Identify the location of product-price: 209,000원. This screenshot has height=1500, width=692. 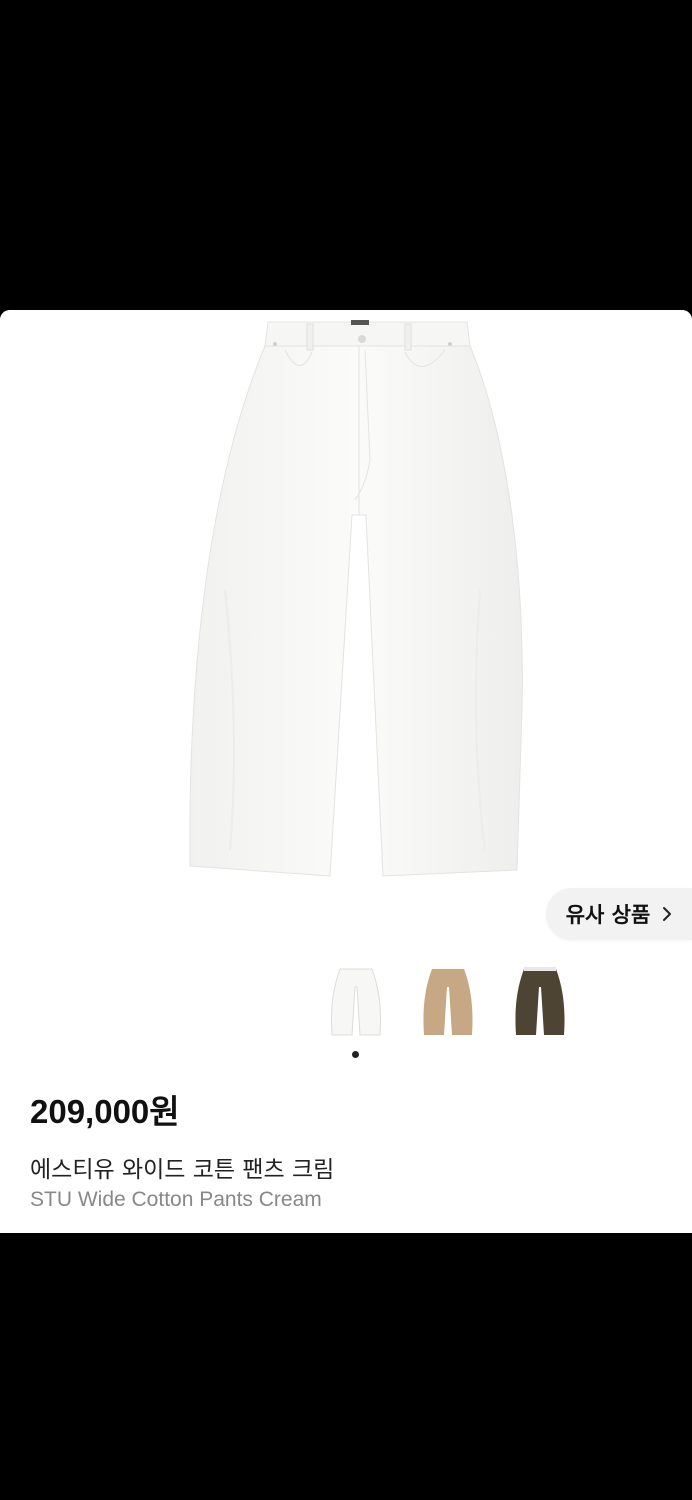
(105, 1111).